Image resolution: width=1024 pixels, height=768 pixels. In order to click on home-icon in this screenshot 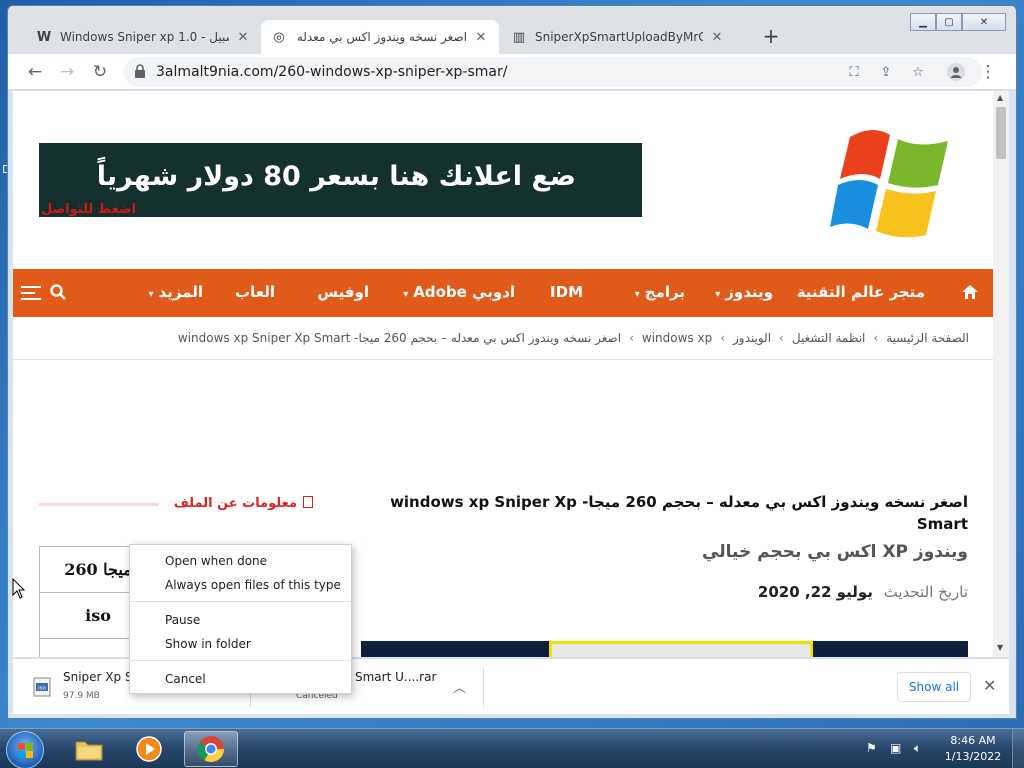, I will do `click(970, 292)`.